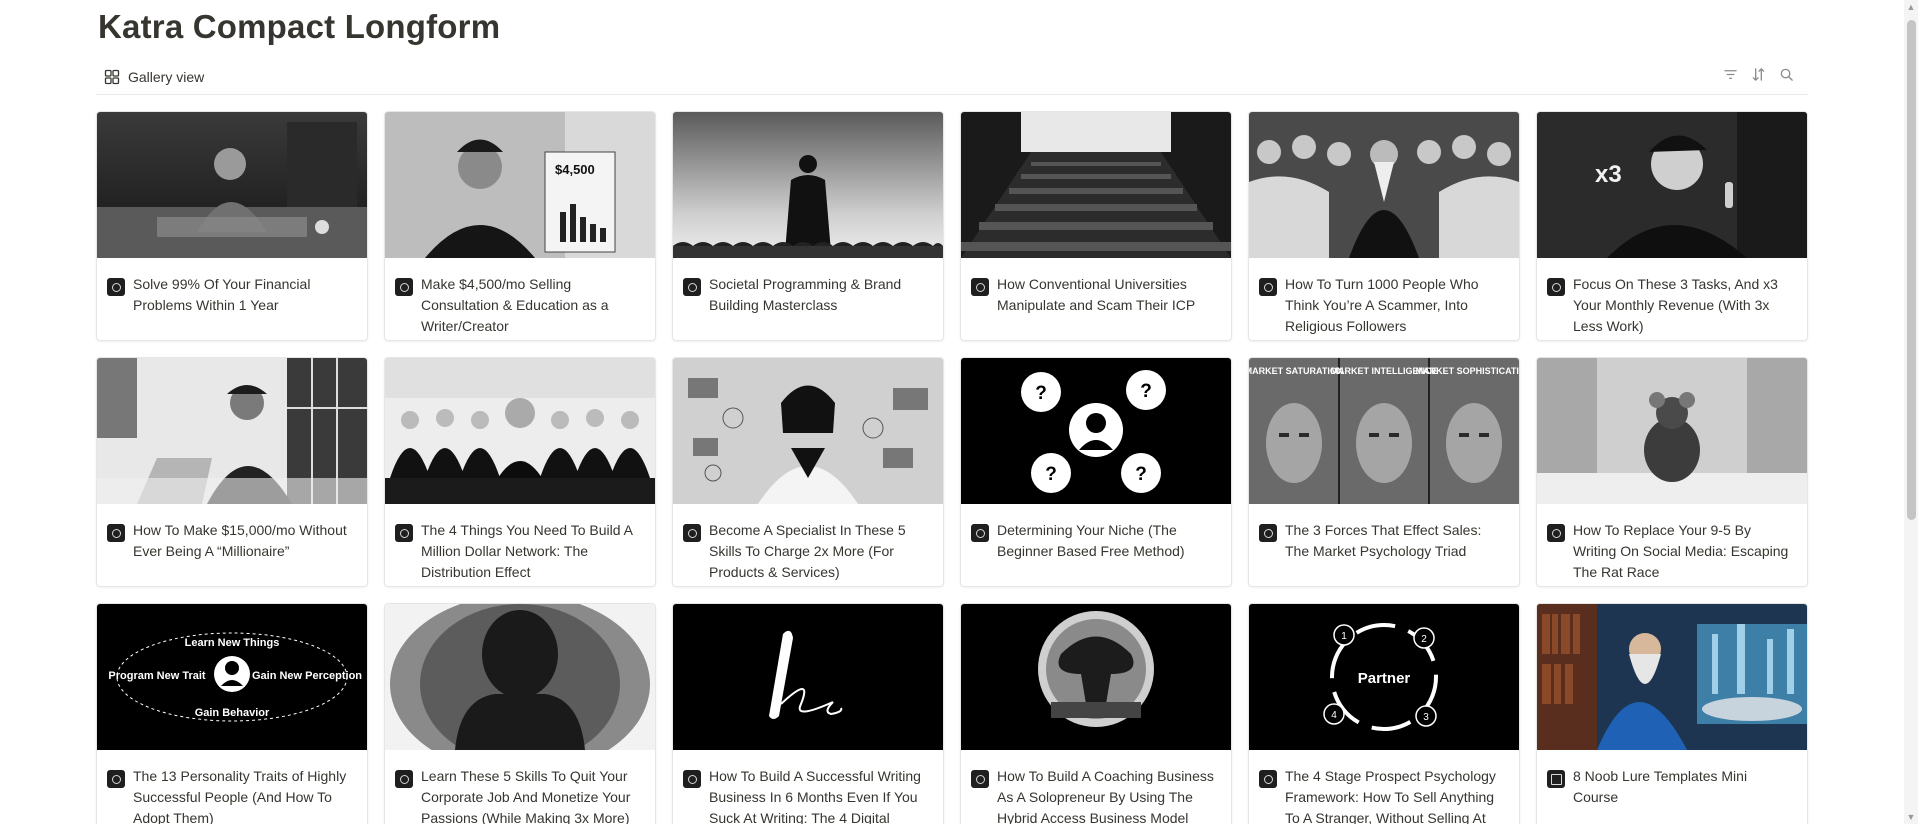 This screenshot has height=824, width=1920. What do you see at coordinates (299, 26) in the screenshot?
I see `page-title: Katra Compact Longform` at bounding box center [299, 26].